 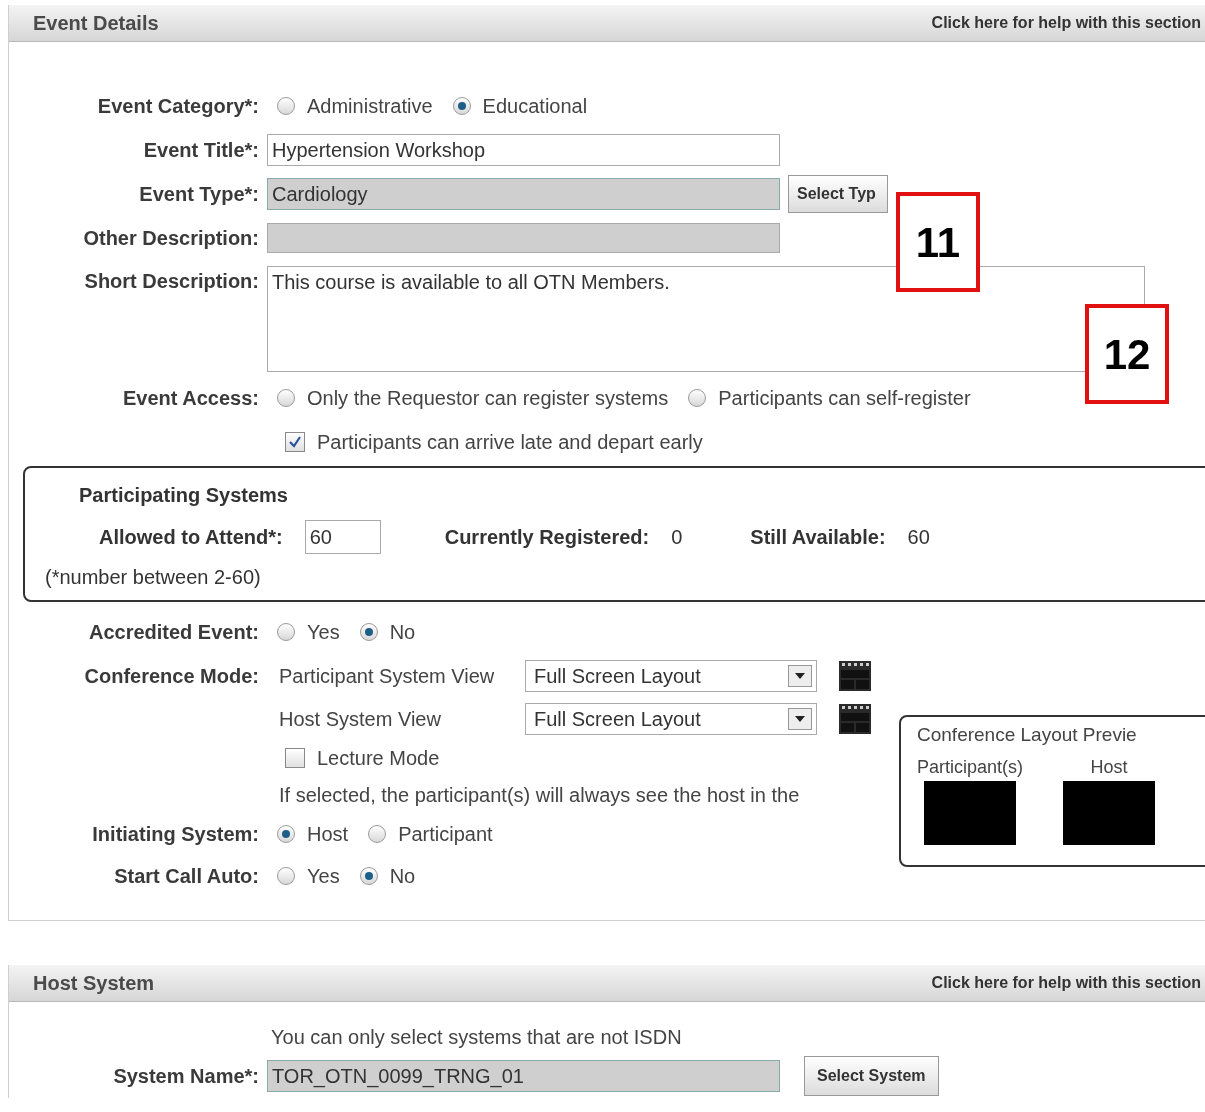 I want to click on field-label: Still Available:, so click(x=818, y=537).